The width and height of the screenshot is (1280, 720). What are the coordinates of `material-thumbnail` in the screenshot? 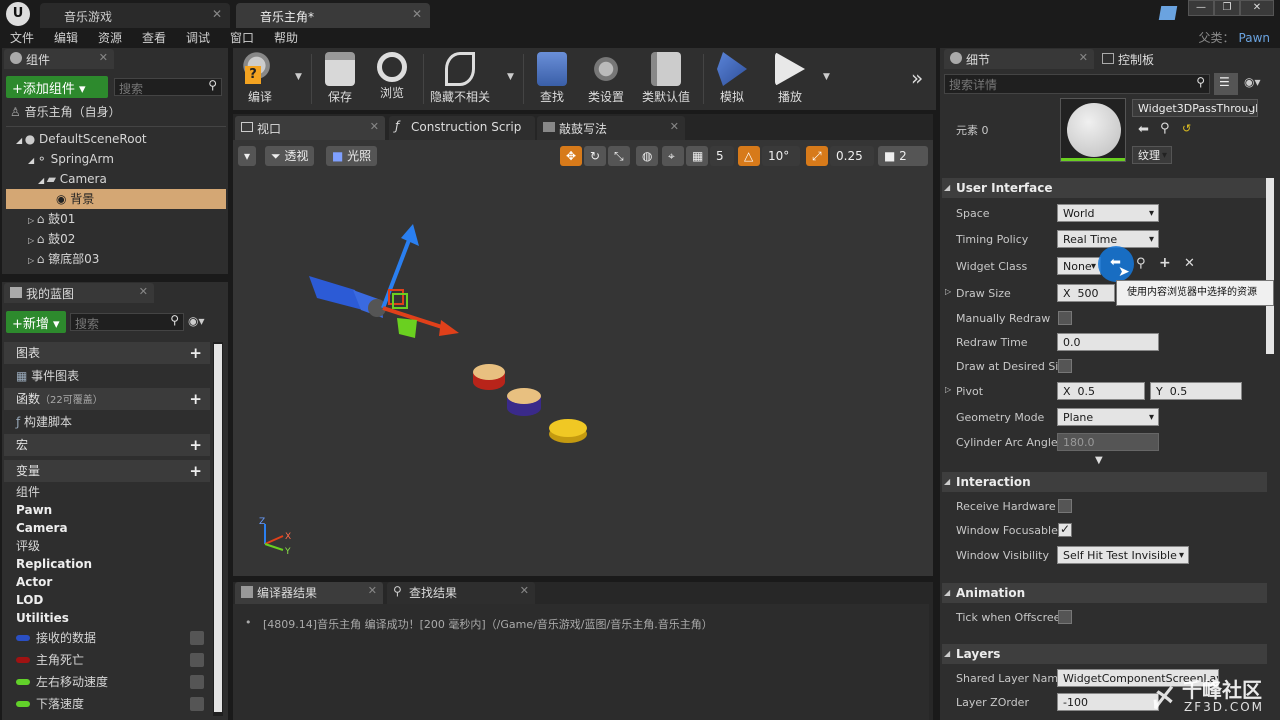 It's located at (1093, 130).